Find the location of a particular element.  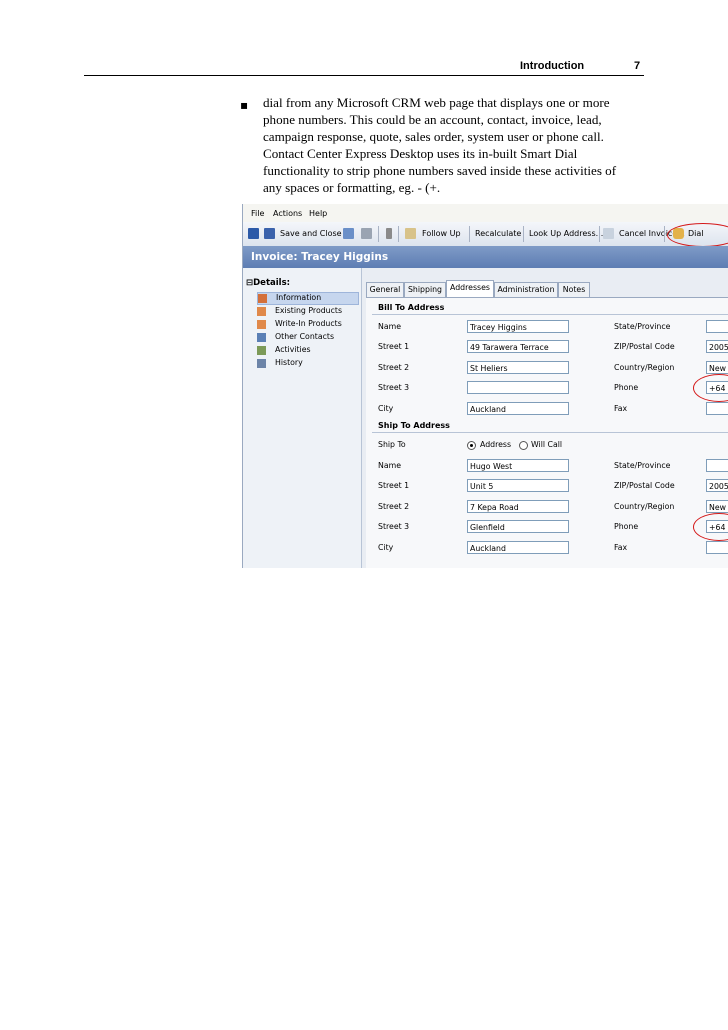

new-record-icon is located at coordinates (348, 233).